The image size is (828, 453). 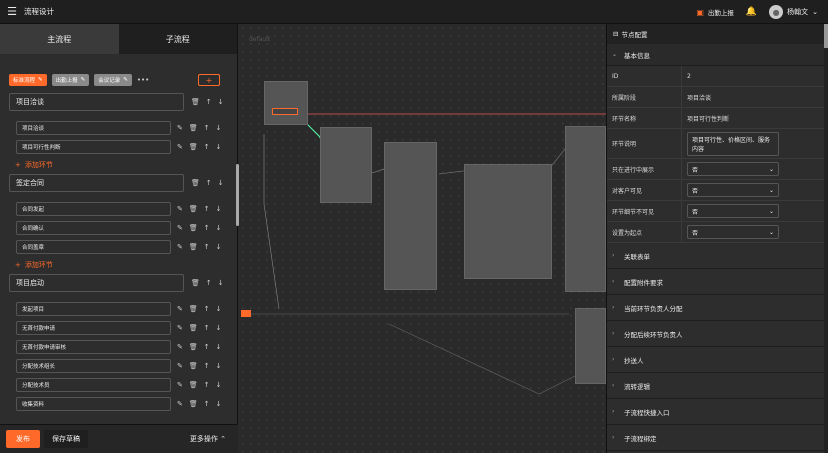 I want to click on step-name-input: 无首付款申请审核, so click(x=93, y=346).